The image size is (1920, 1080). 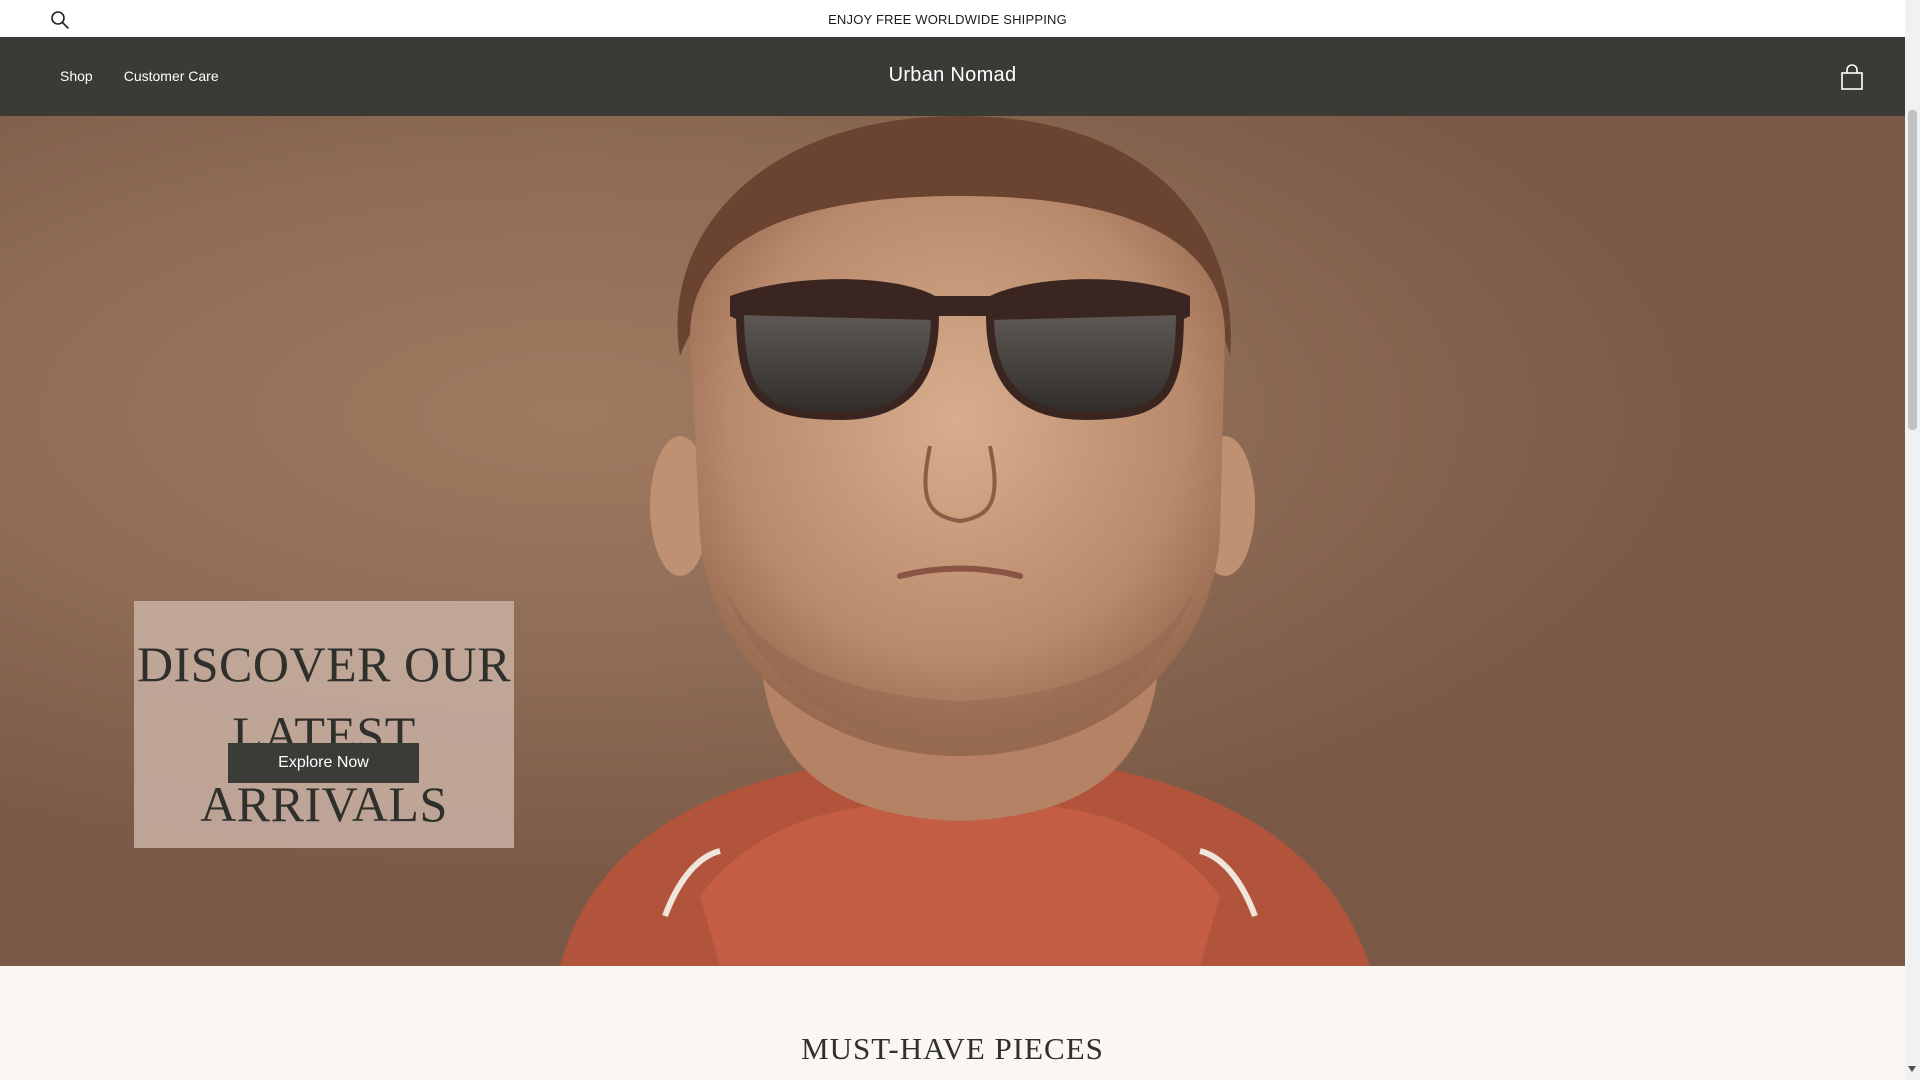 I want to click on section-title: MUST-HAVE PIECES, so click(x=952, y=1048).